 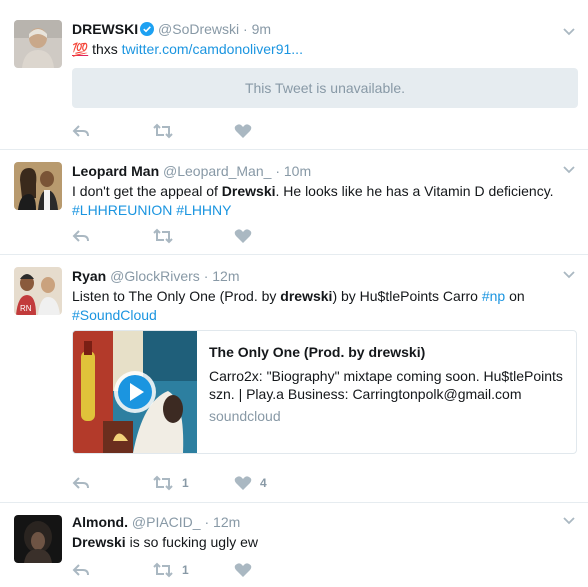 What do you see at coordinates (263, 483) in the screenshot?
I see `like-count: 4` at bounding box center [263, 483].